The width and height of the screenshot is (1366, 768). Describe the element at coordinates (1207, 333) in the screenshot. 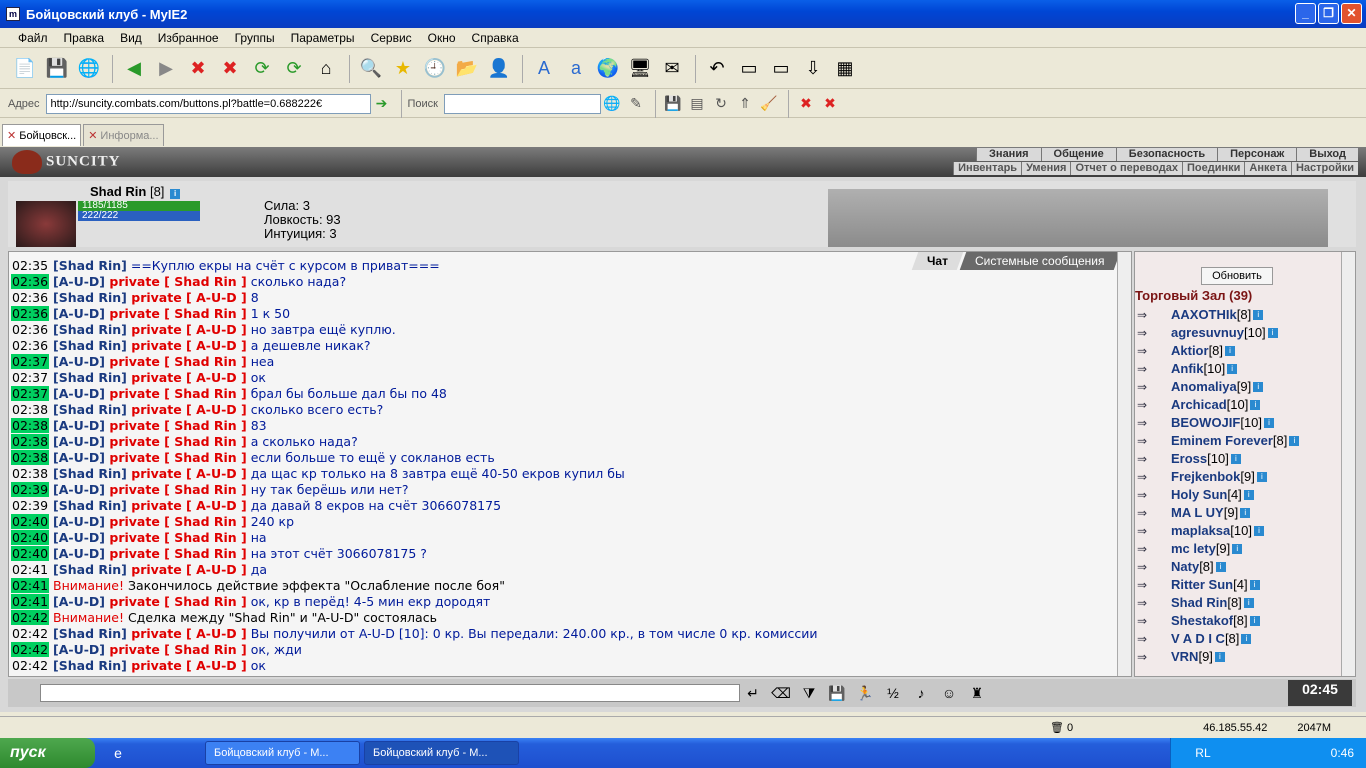

I see `user-name: agresuvnuy` at that location.